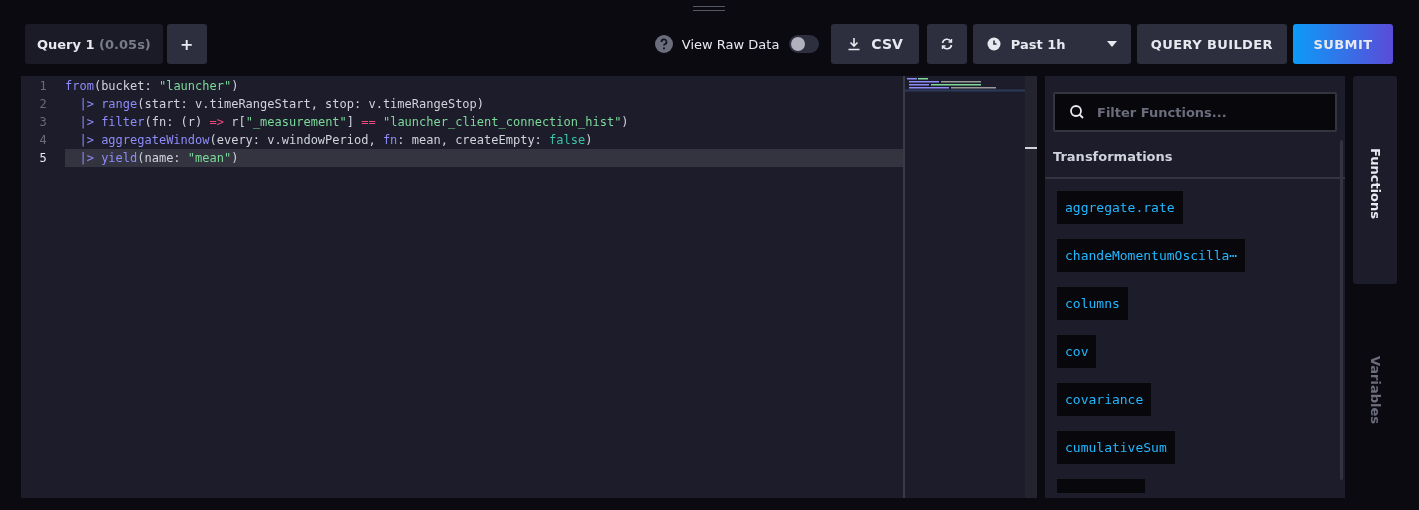  What do you see at coordinates (804, 44) in the screenshot?
I see `raw-data-toggle` at bounding box center [804, 44].